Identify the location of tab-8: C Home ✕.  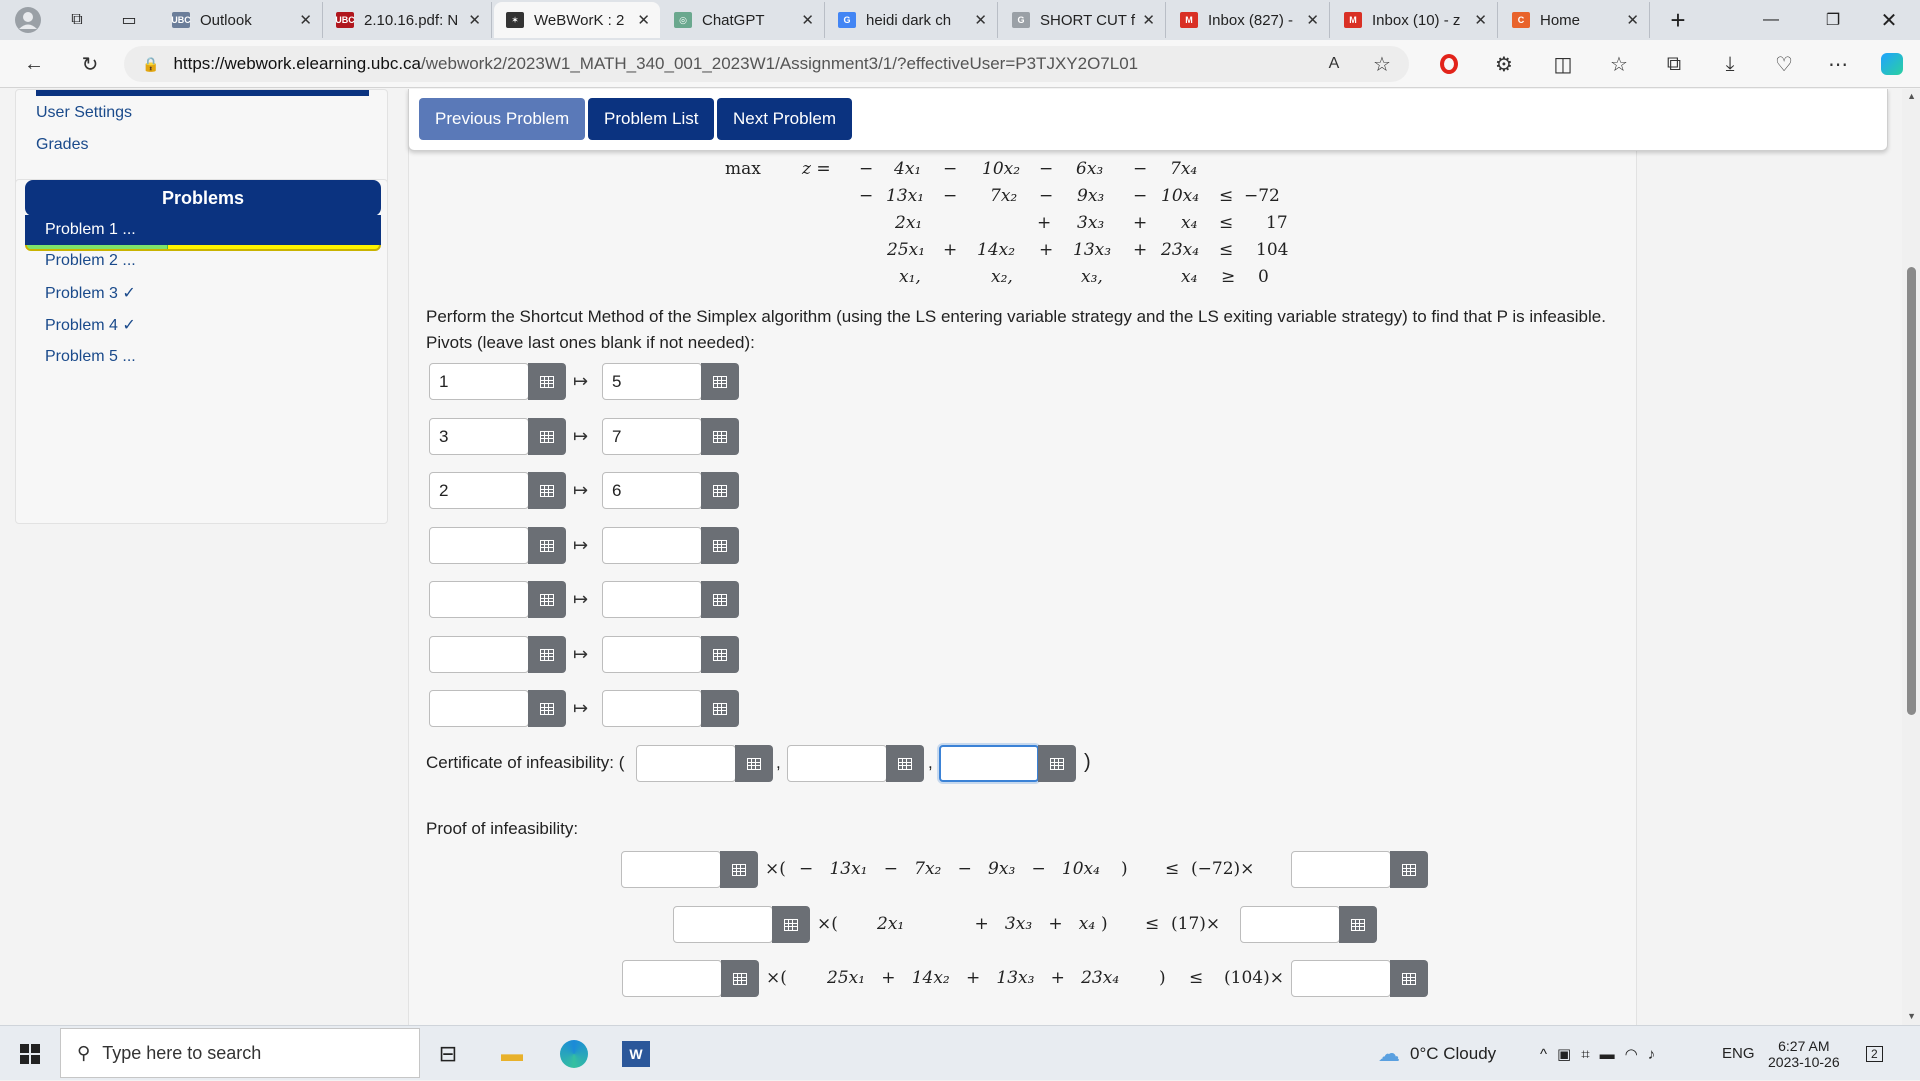
(1575, 20).